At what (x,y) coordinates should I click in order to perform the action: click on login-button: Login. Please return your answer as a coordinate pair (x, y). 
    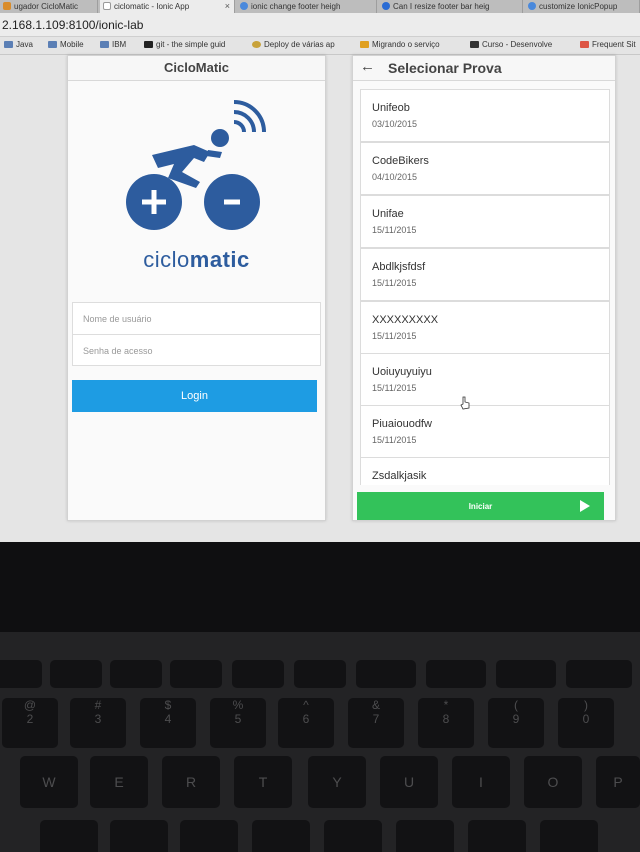
    Looking at the image, I should click on (194, 396).